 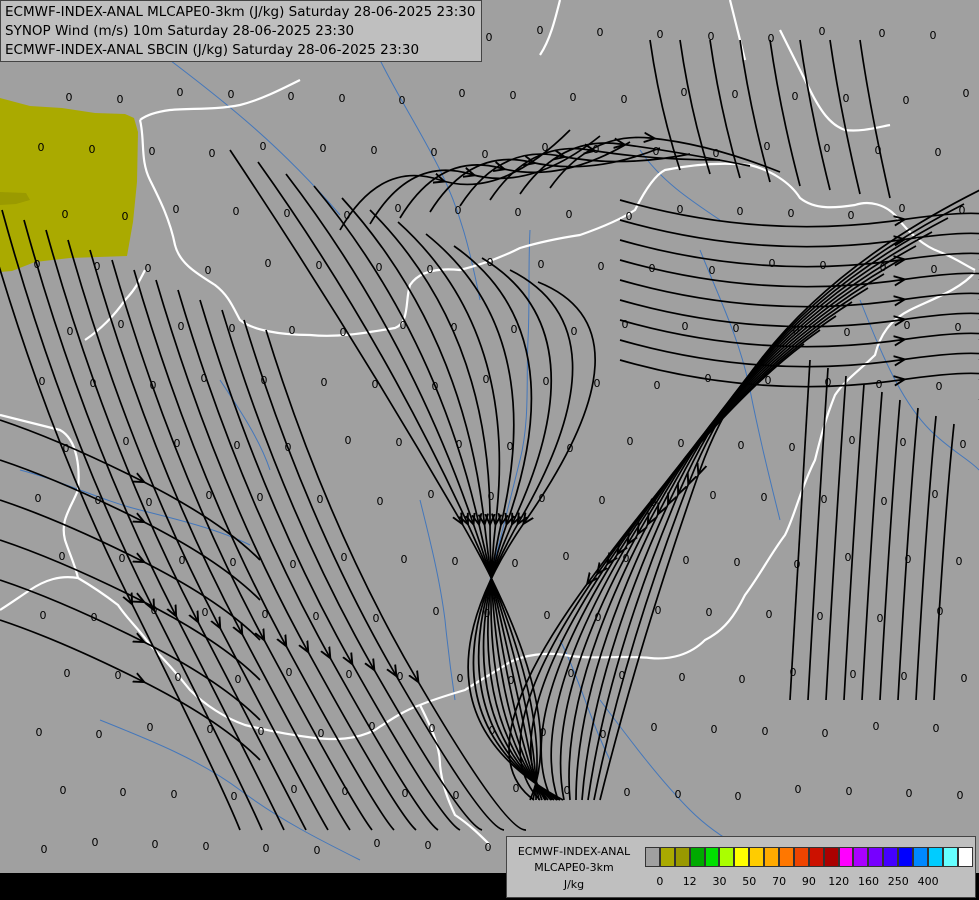 What do you see at coordinates (928, 881) in the screenshot?
I see `legend-tick-label: 400` at bounding box center [928, 881].